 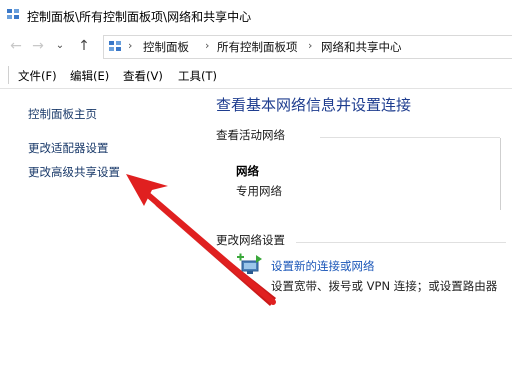 What do you see at coordinates (166, 47) in the screenshot?
I see `breadcrumb-control-panel: 控制面板` at bounding box center [166, 47].